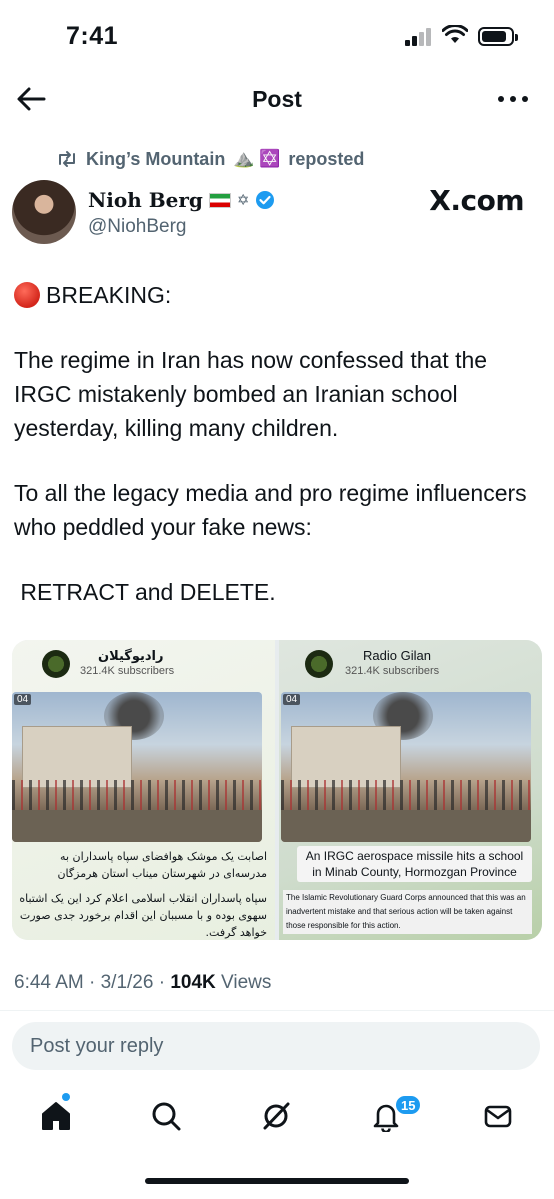 Image resolution: width=554 pixels, height=1199 pixels. What do you see at coordinates (27, 295) in the screenshot?
I see `red-circle-icon` at bounding box center [27, 295].